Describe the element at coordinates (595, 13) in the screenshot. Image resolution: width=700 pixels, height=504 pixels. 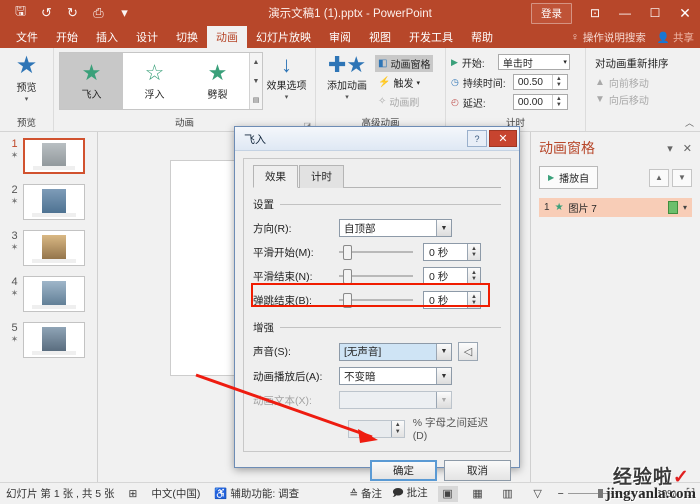
I see `ribbon-display-options-icon: ⊡` at that location.